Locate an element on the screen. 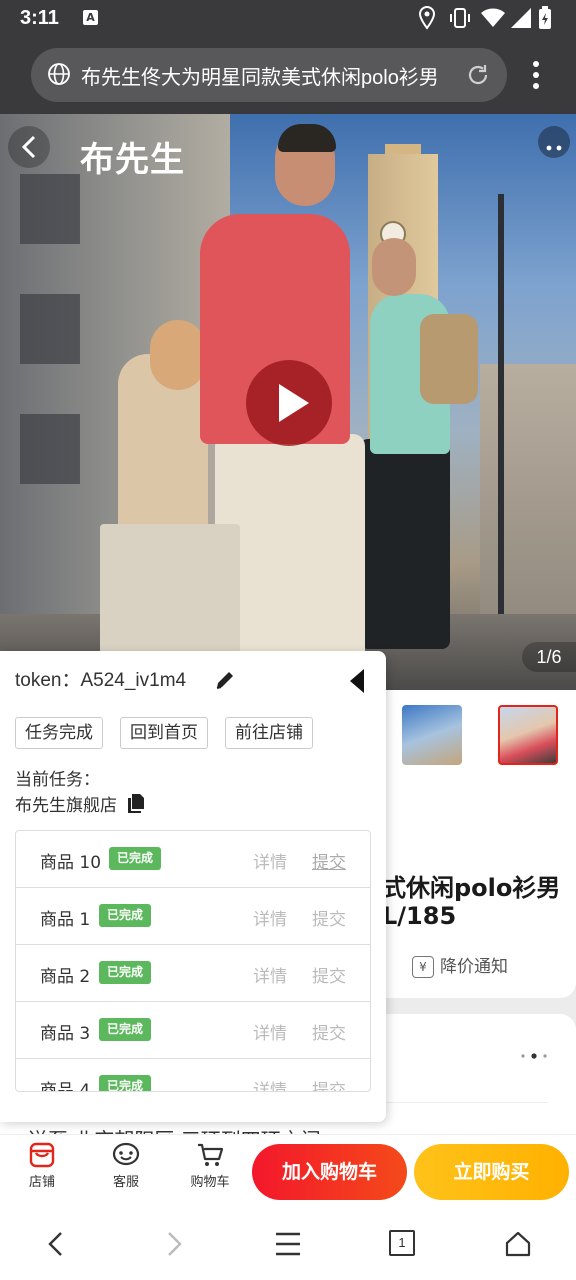  pencil-icon is located at coordinates (225, 680).